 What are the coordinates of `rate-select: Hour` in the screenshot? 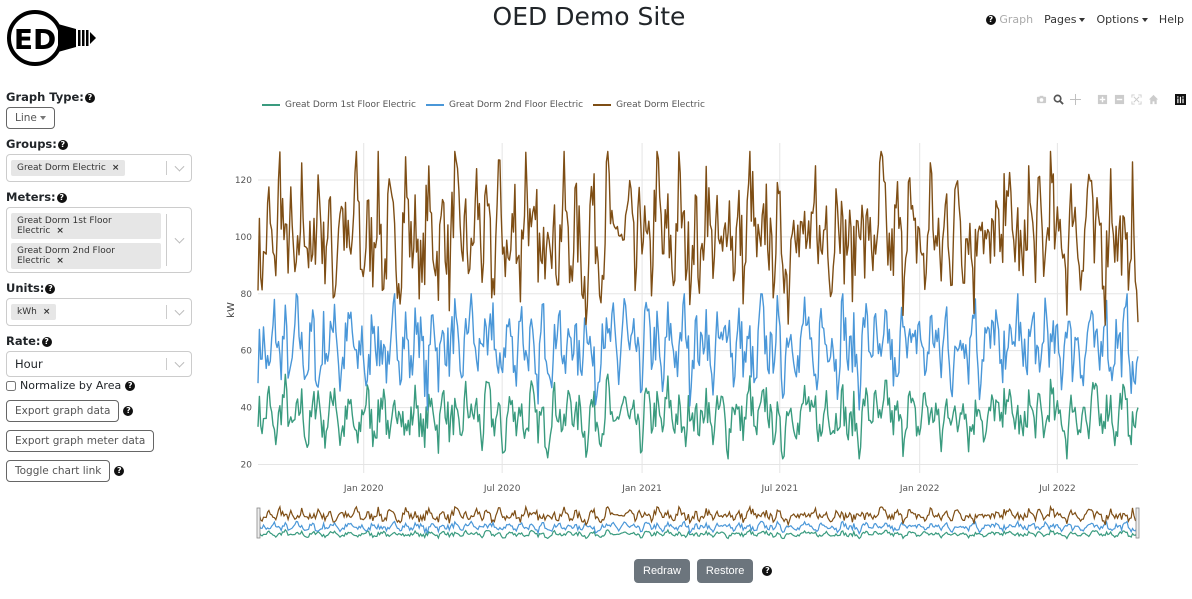 It's located at (99, 364).